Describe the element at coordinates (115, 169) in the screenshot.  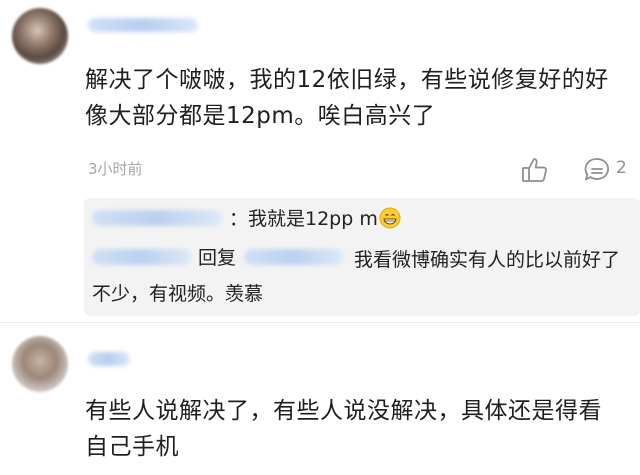
I see `comment-timestamp: 3小时前` at that location.